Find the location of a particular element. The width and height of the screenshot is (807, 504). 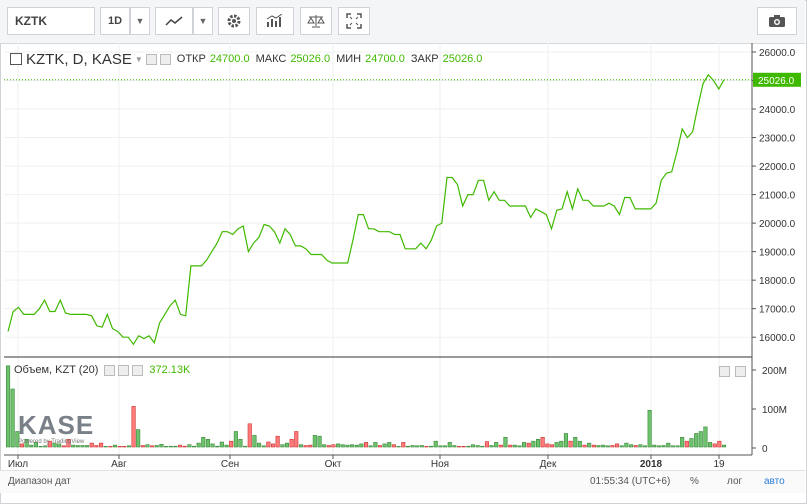

svg-text: 25026.0 is located at coordinates (776, 81).